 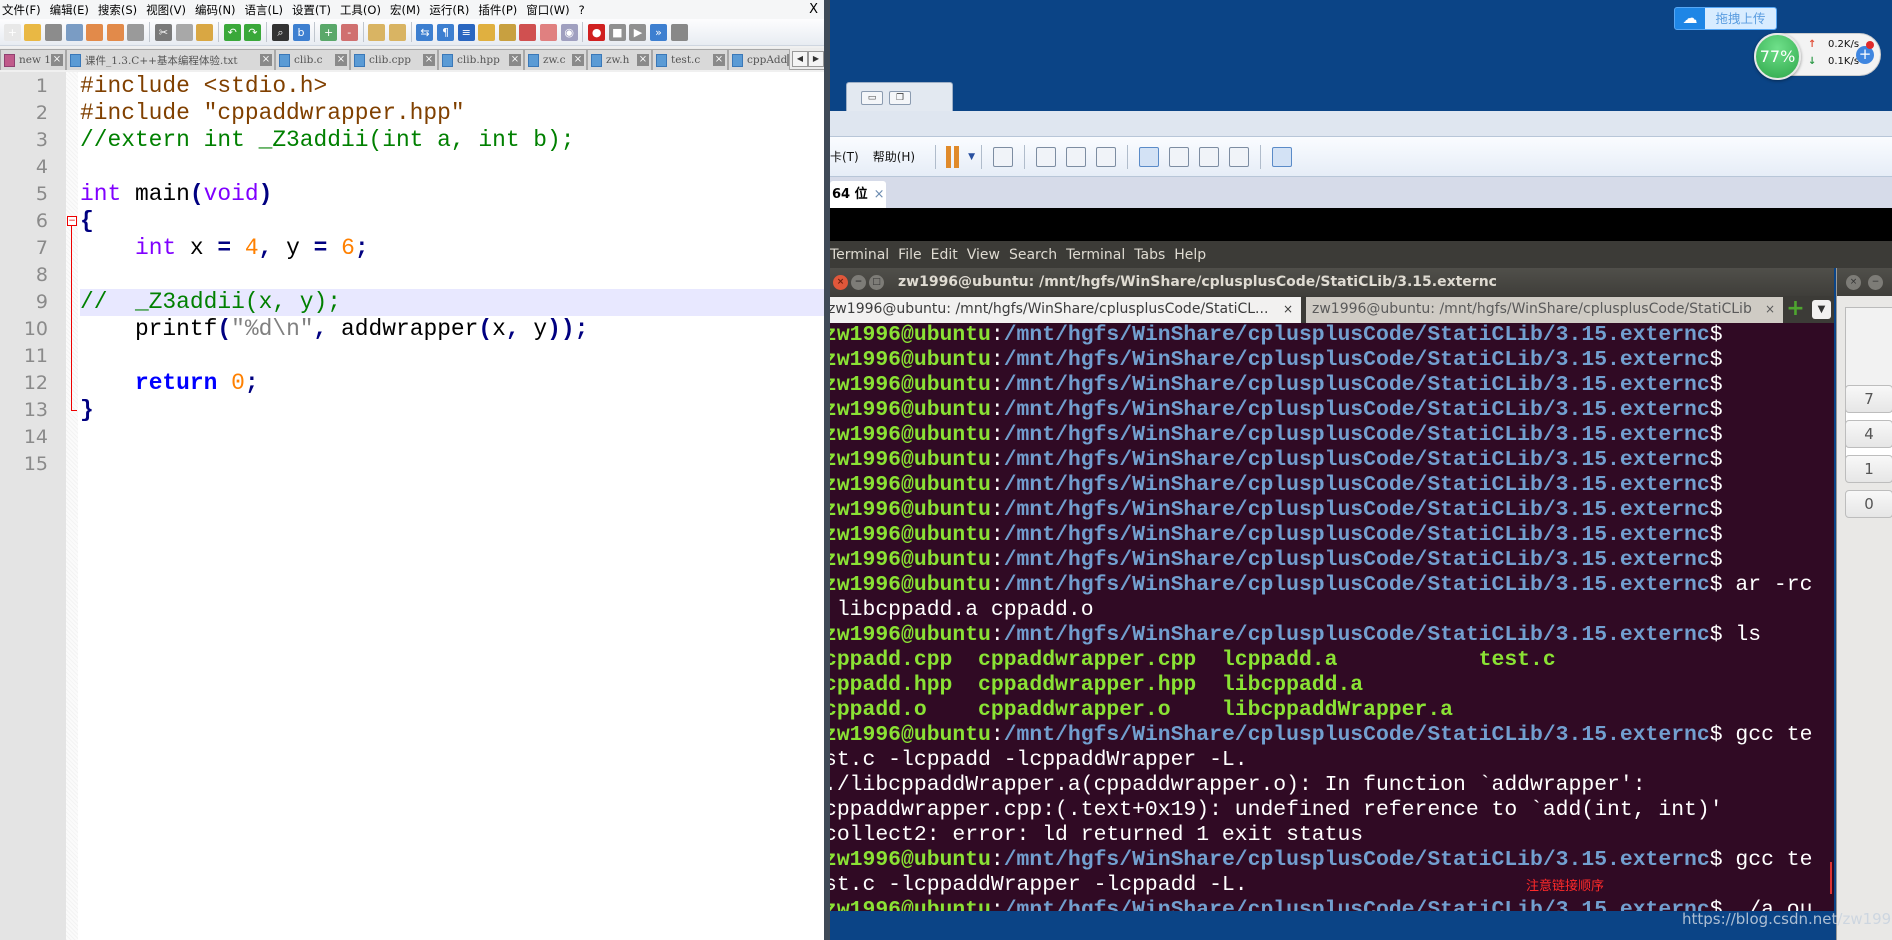 I want to click on paste-icon, so click(x=205, y=32).